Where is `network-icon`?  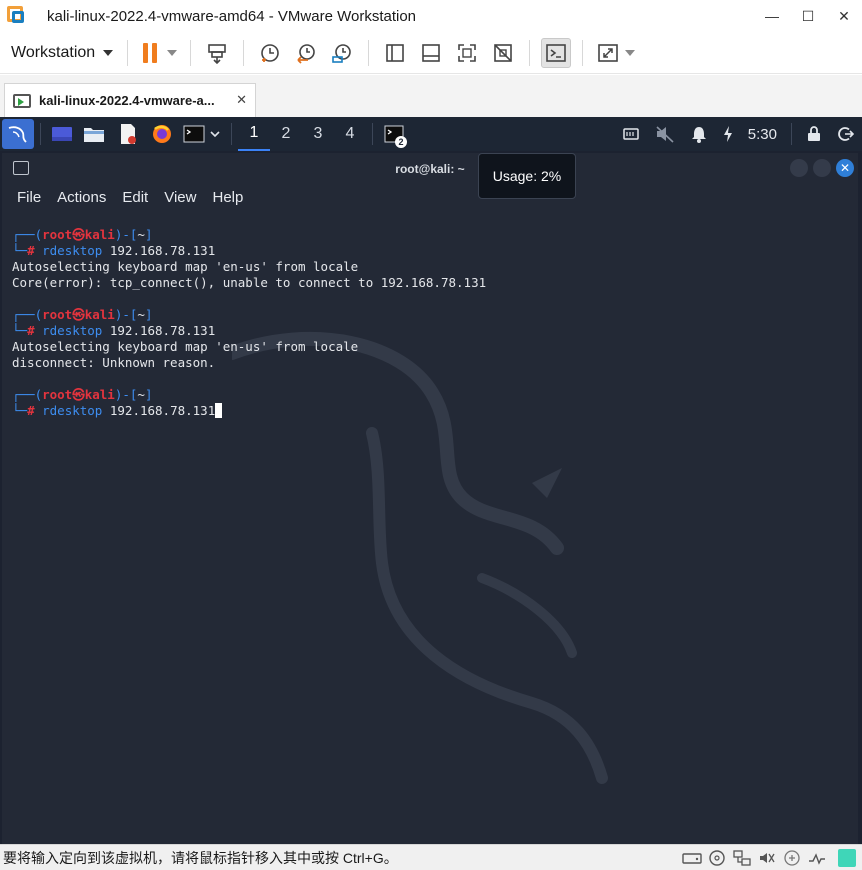
network-icon is located at coordinates (631, 134).